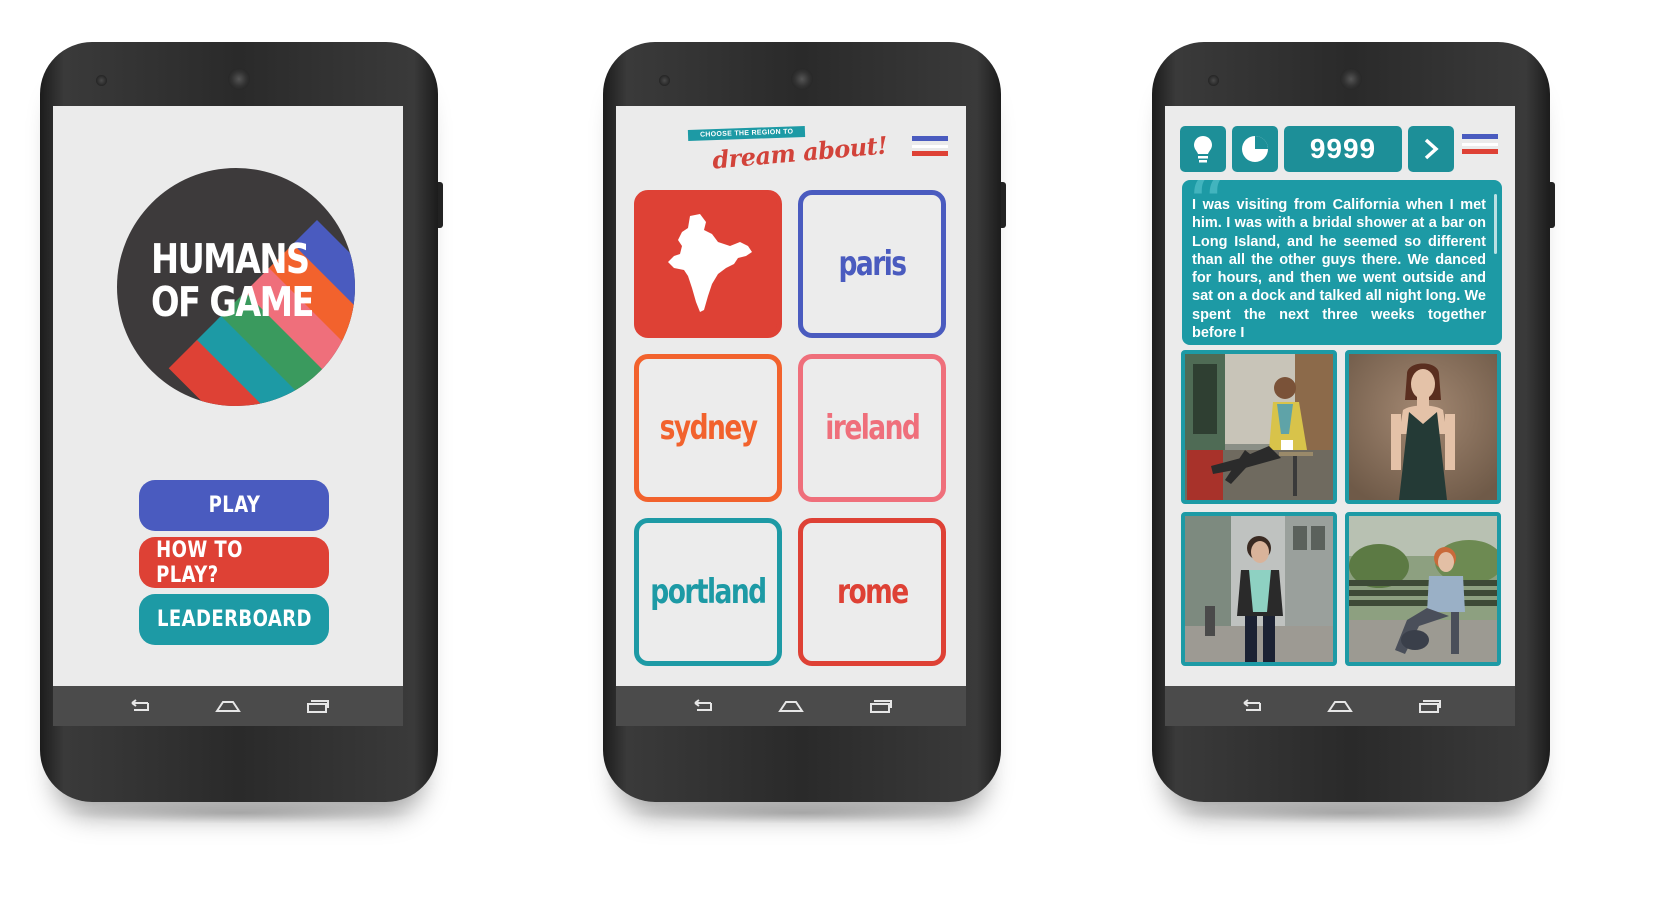  I want to click on tile-rome: rome, so click(872, 592).